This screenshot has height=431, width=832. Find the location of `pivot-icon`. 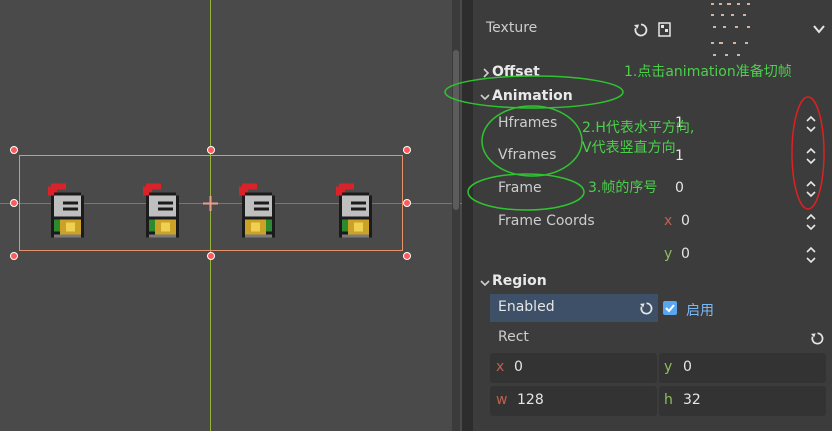

pivot-icon is located at coordinates (210, 203).